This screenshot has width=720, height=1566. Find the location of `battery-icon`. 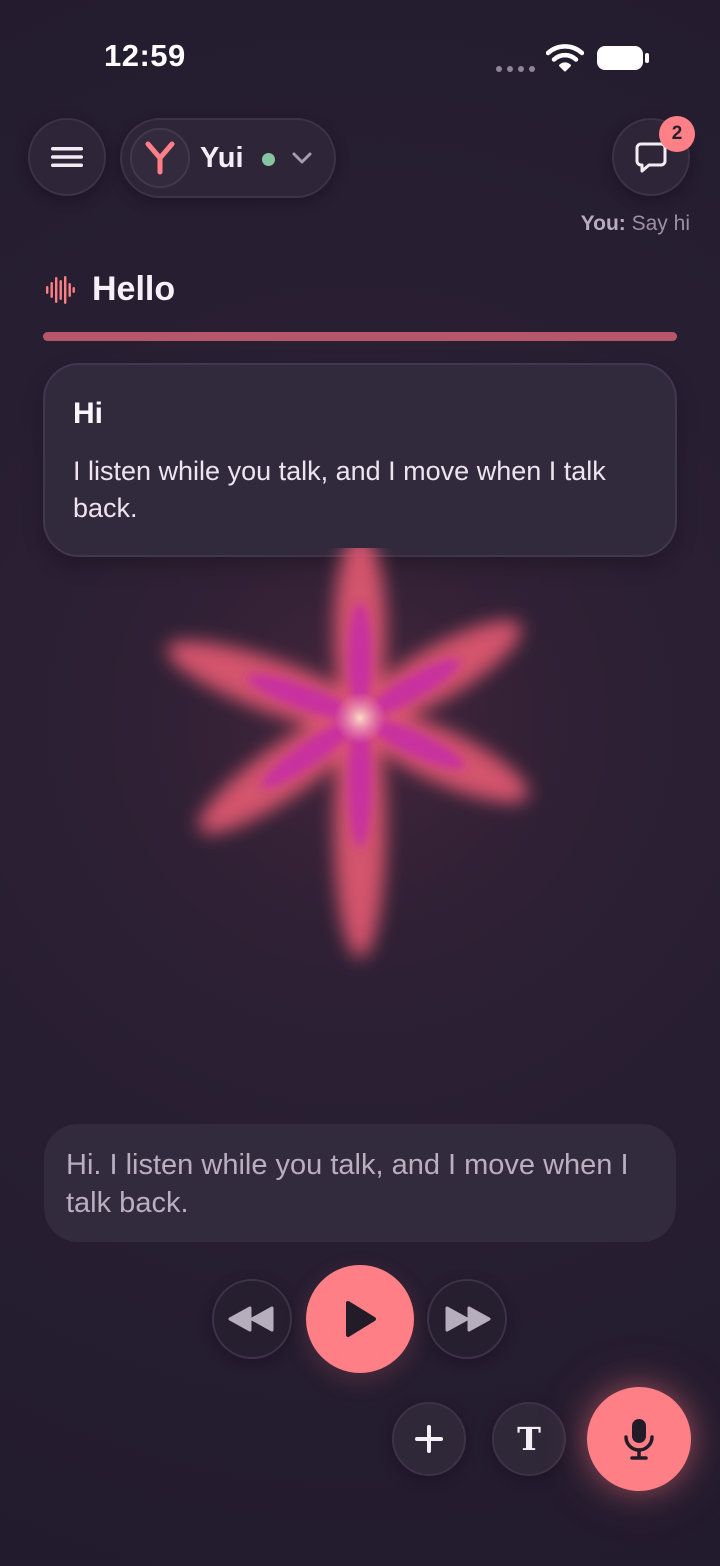

battery-icon is located at coordinates (623, 58).